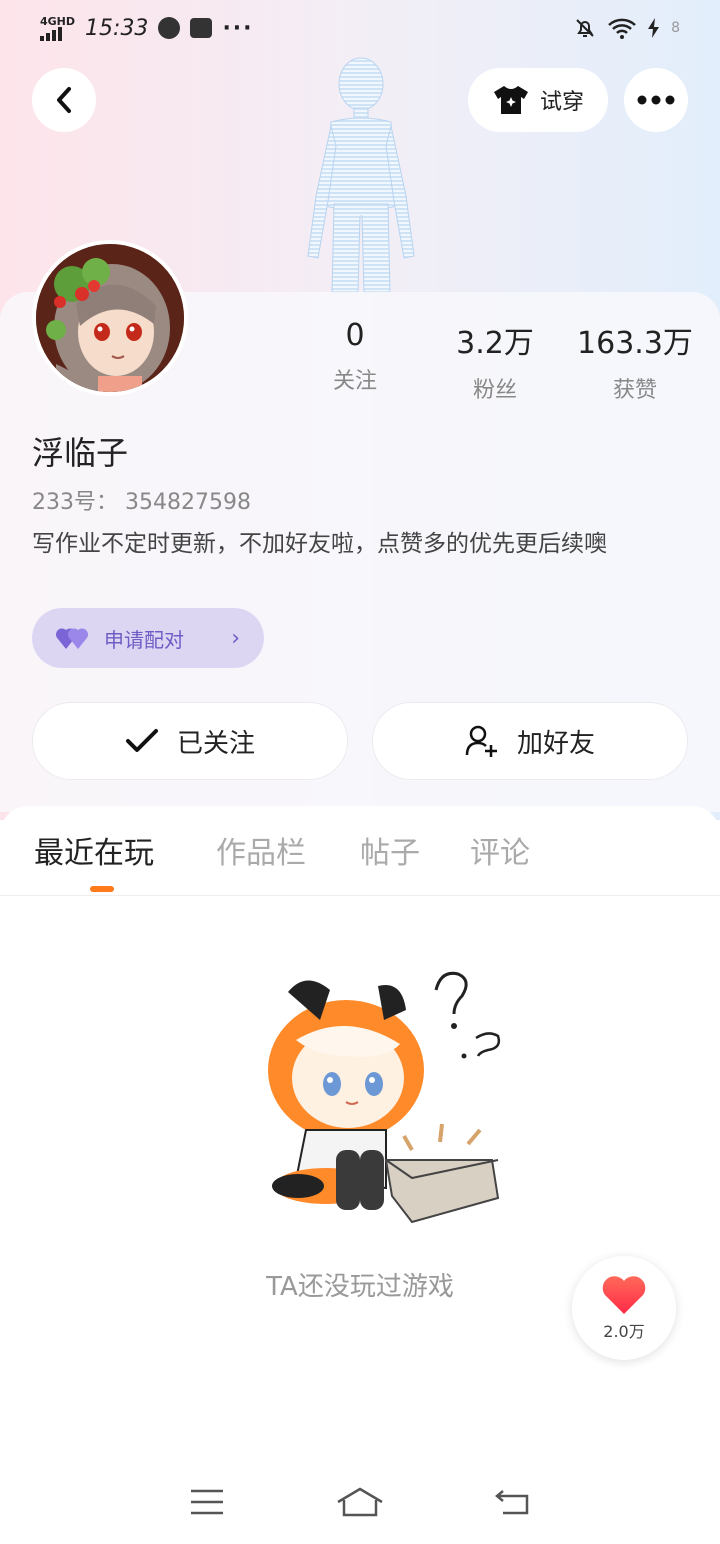 Image resolution: width=720 pixels, height=1544 pixels. I want to click on charging-icon, so click(654, 28).